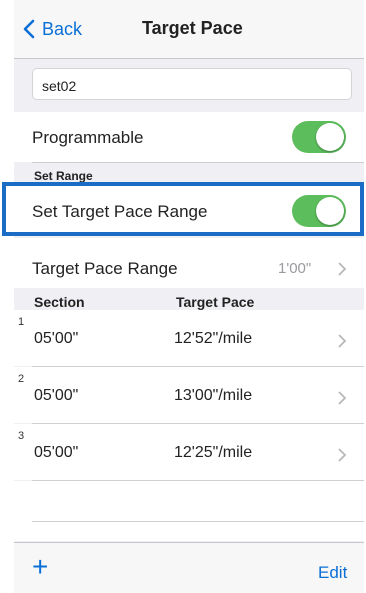 This screenshot has height=593, width=366. I want to click on chevron-left-icon, so click(29, 29).